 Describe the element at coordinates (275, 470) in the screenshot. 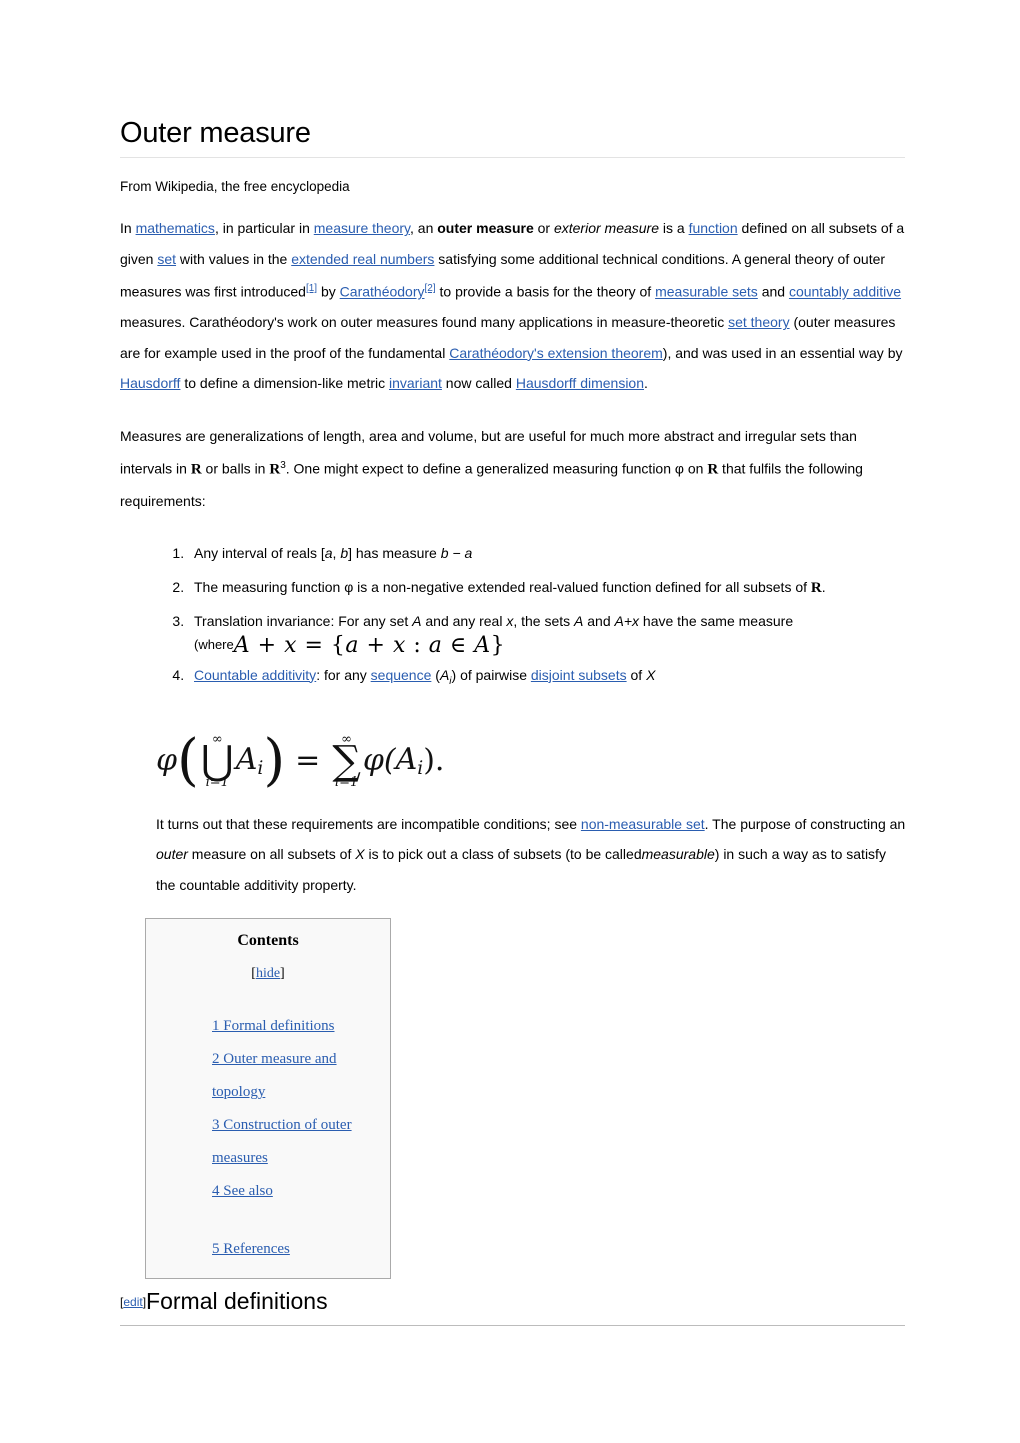

I see `symbol-reals-2: R` at that location.